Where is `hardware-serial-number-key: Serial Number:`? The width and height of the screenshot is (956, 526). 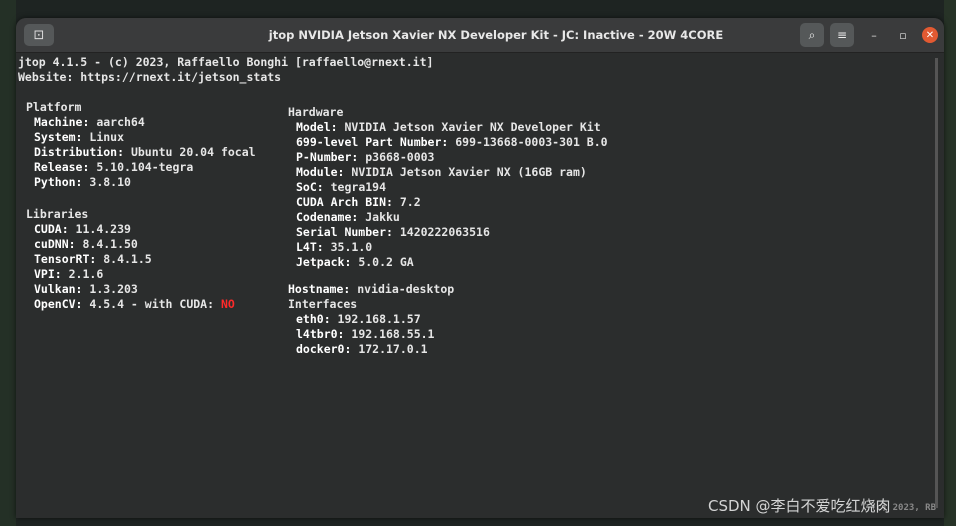 hardware-serial-number-key: Serial Number: is located at coordinates (344, 232).